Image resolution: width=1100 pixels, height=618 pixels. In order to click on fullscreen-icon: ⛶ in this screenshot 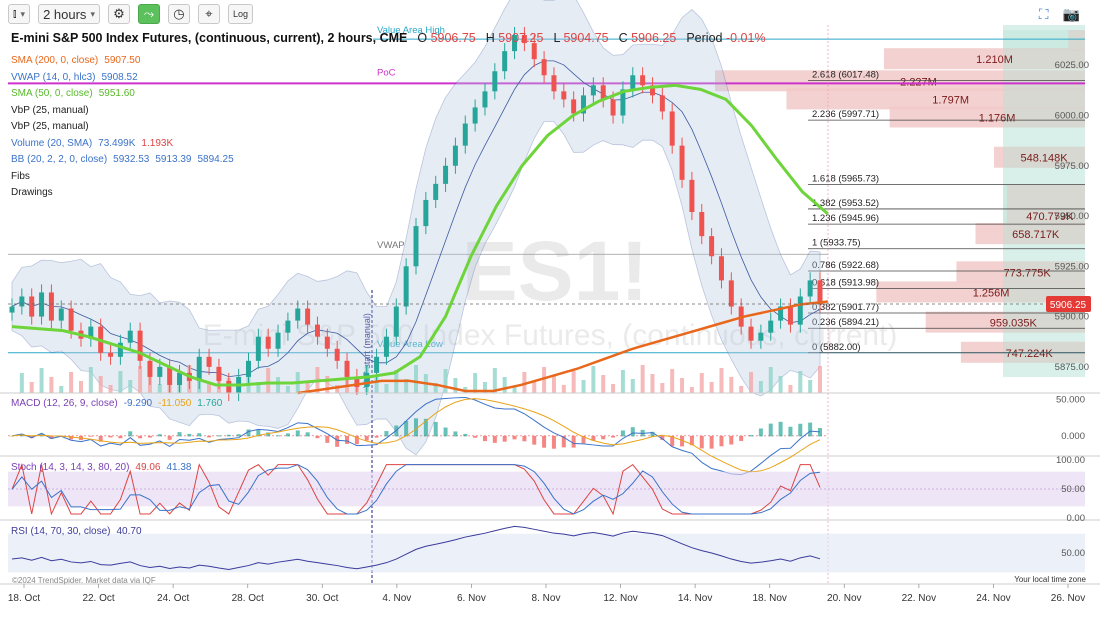, I will do `click(1044, 14)`.